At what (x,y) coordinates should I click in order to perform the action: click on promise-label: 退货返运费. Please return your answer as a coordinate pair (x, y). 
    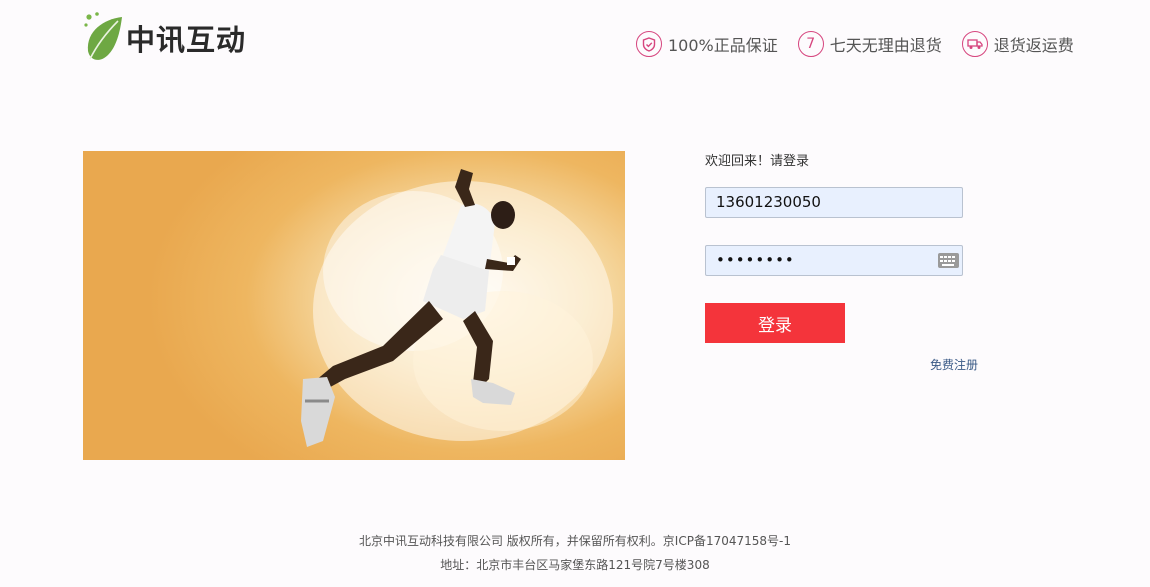
    Looking at the image, I should click on (1033, 45).